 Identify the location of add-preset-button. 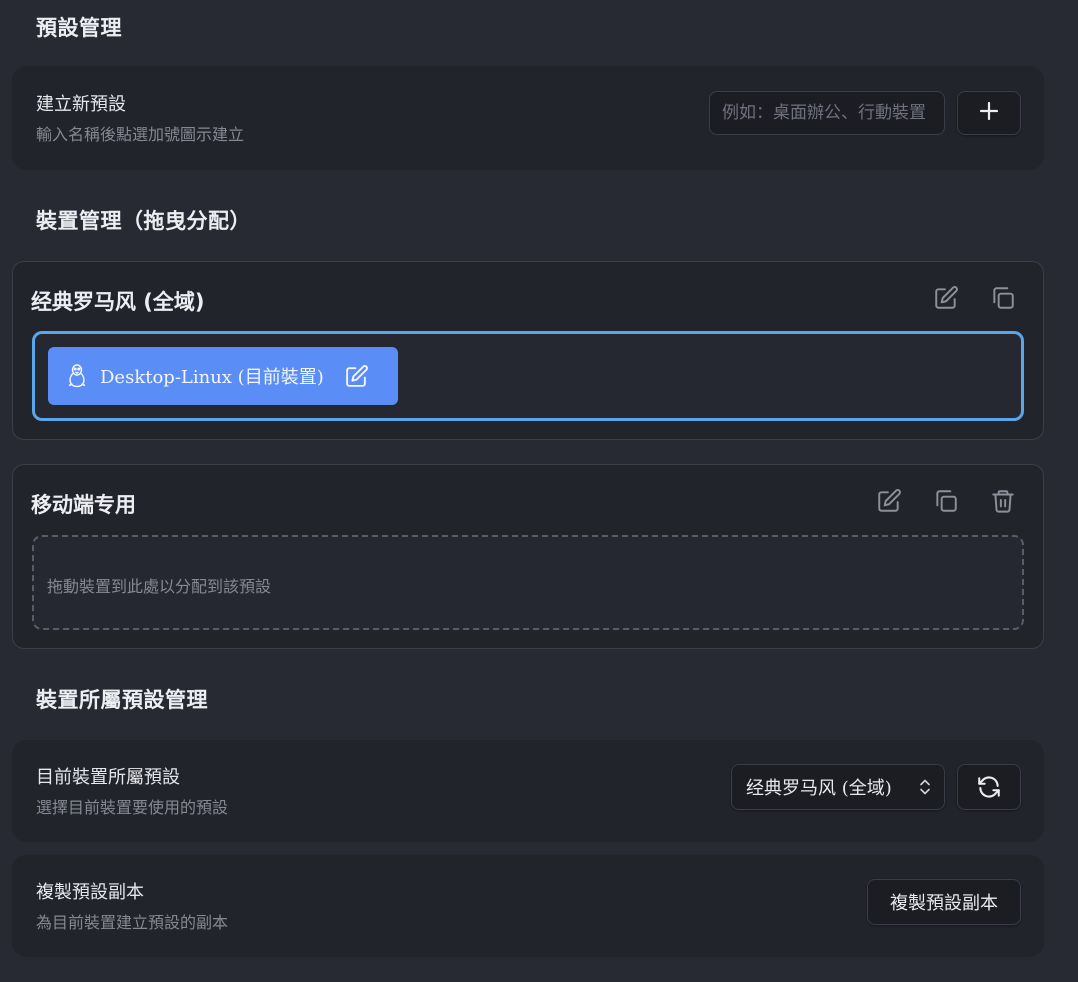
(989, 113).